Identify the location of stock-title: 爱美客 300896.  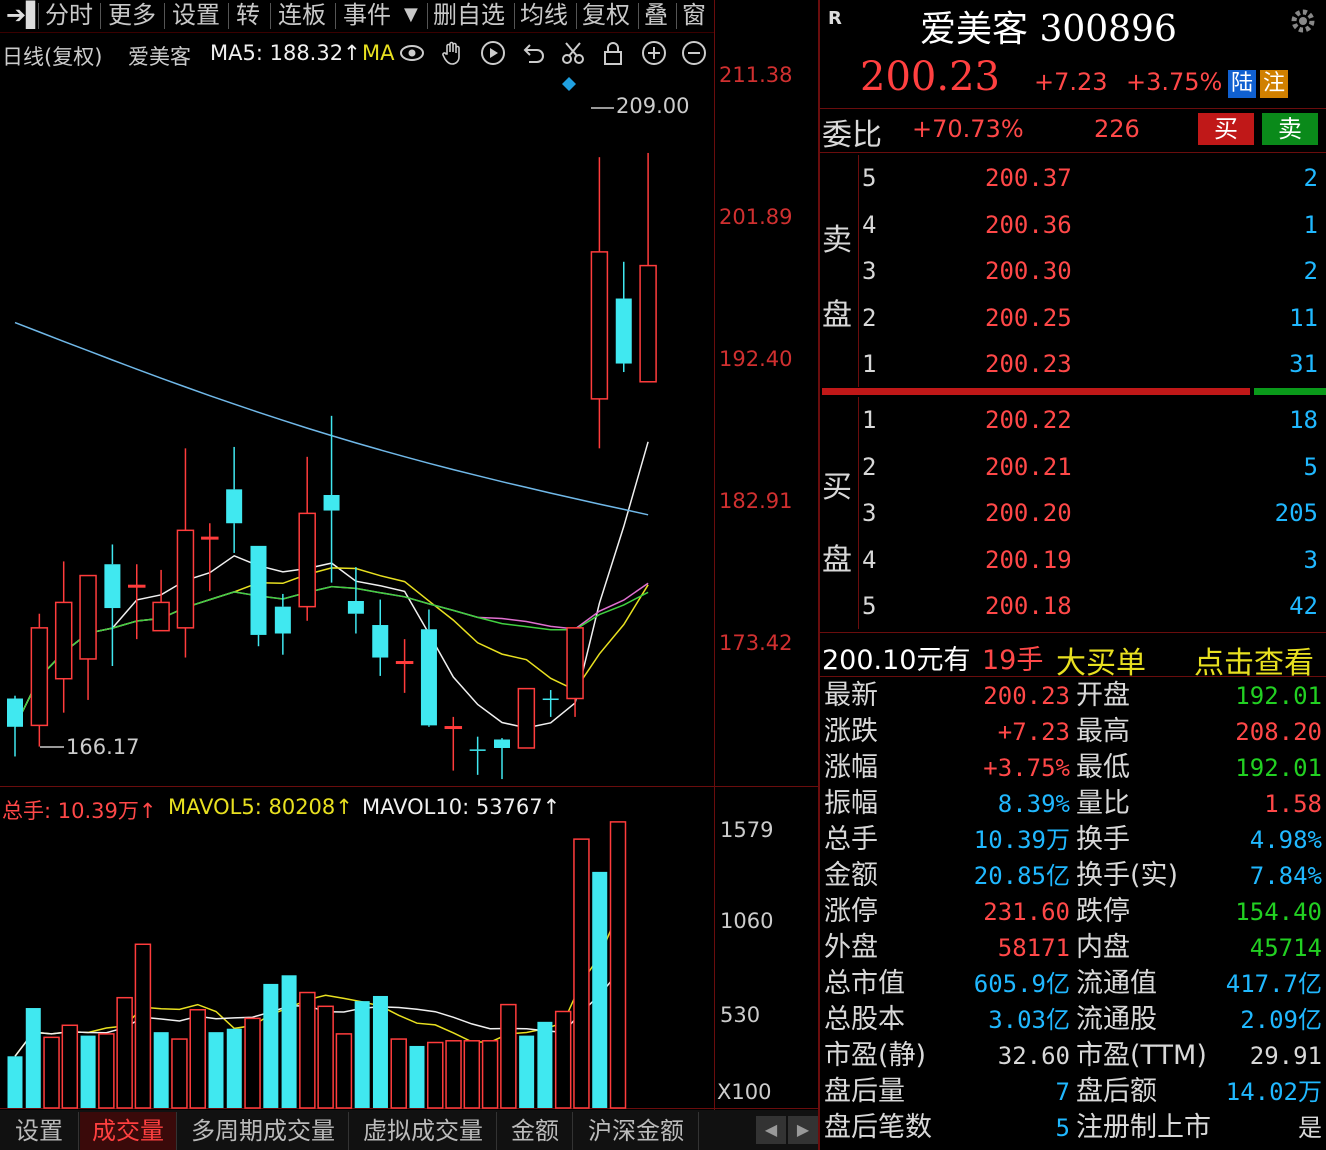
(1048, 29).